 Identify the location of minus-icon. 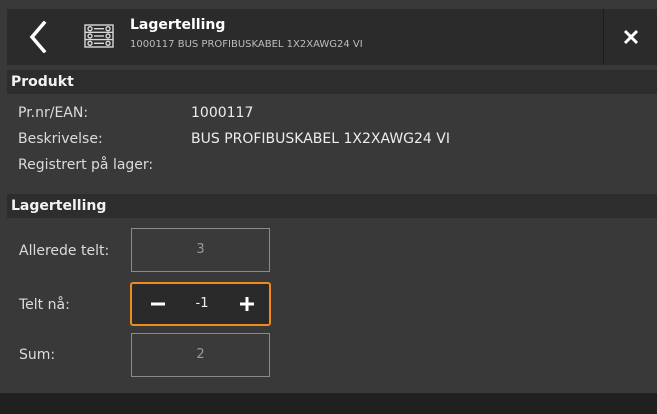
(158, 304).